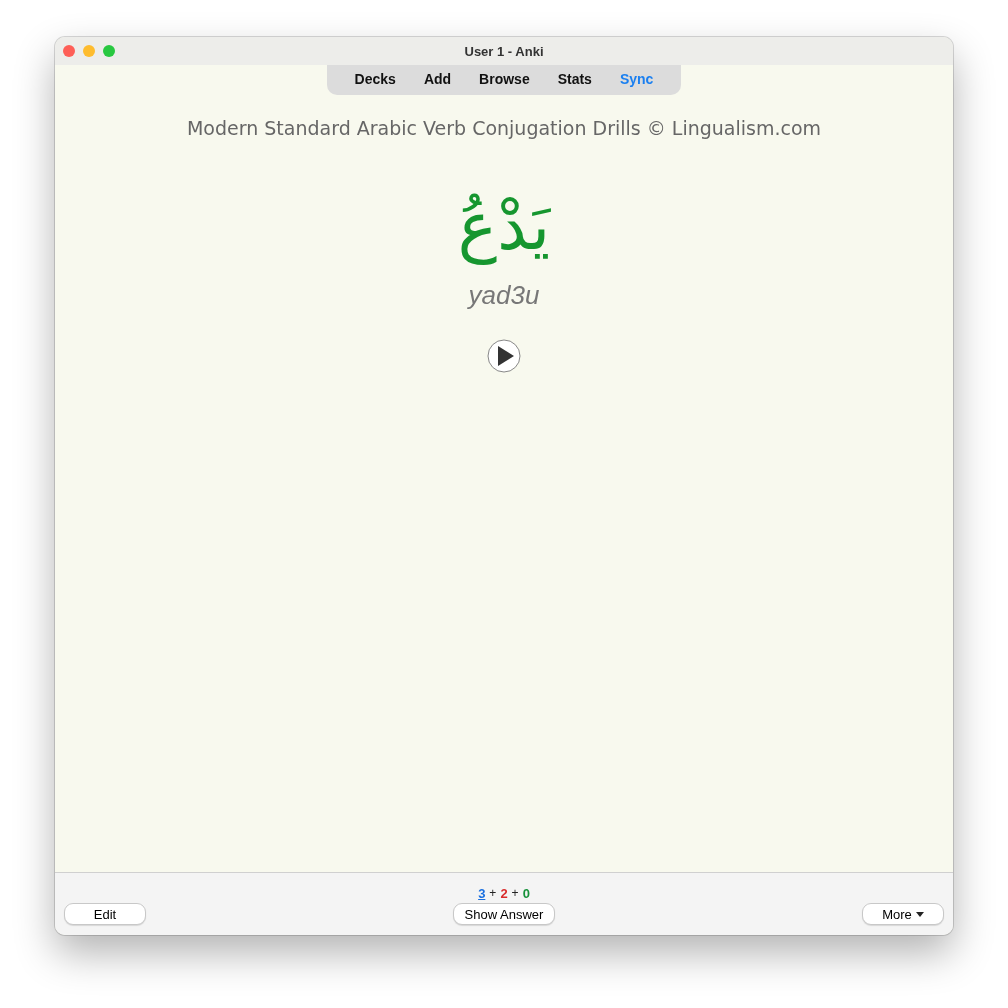 The image size is (1008, 1008). I want to click on toolbar-tab: Browse, so click(504, 79).